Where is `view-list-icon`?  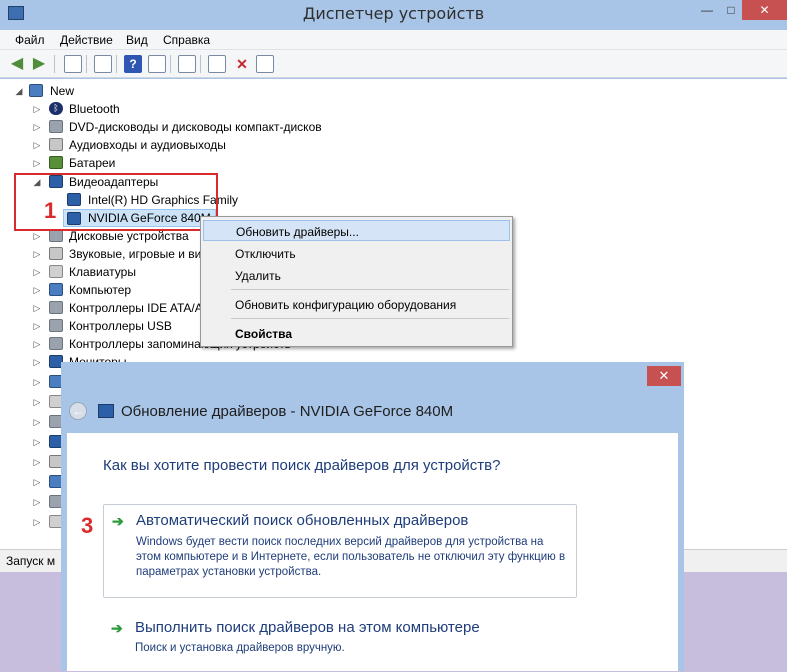 view-list-icon is located at coordinates (103, 64).